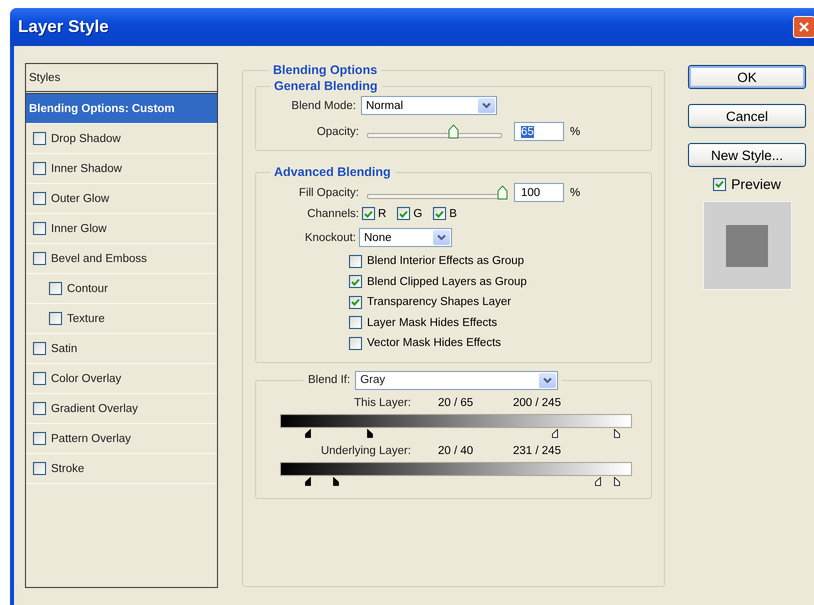  Describe the element at coordinates (121, 109) in the screenshot. I see `style-item: Blending Options: Custom` at that location.